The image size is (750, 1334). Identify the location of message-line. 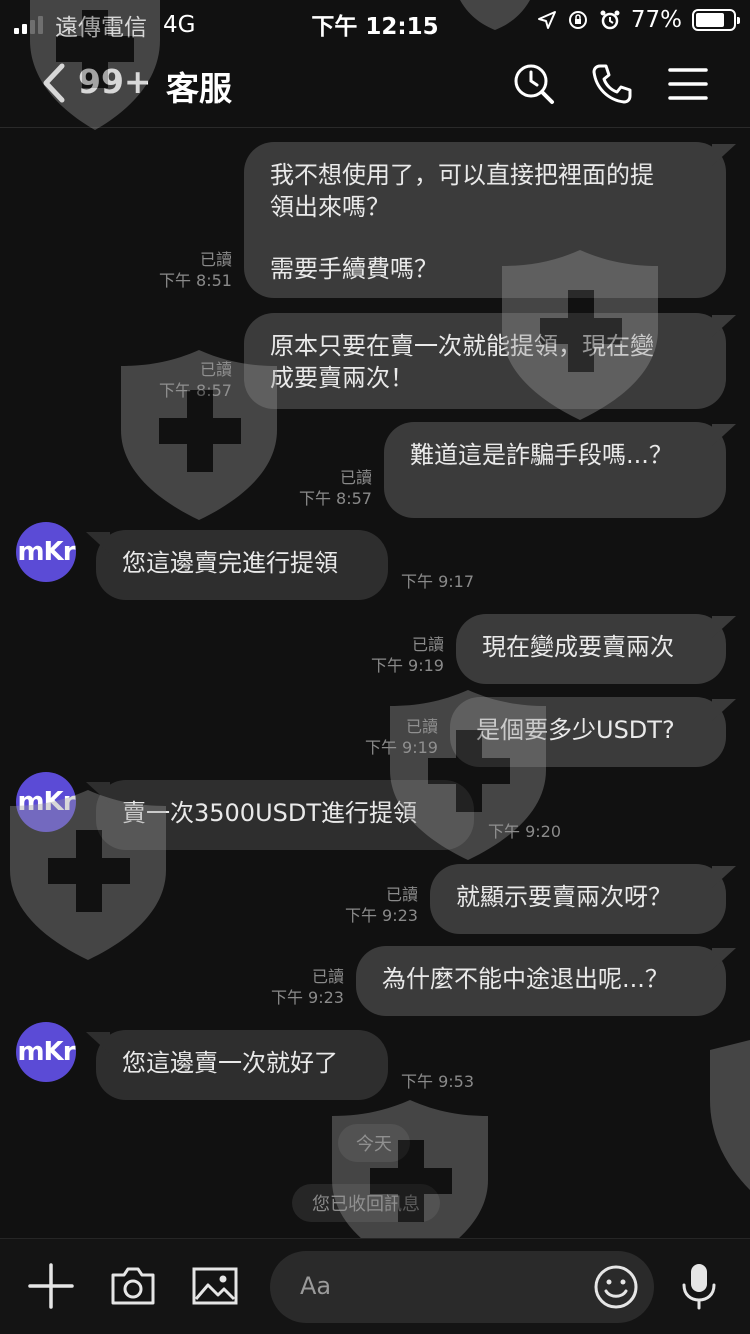
(485, 238).